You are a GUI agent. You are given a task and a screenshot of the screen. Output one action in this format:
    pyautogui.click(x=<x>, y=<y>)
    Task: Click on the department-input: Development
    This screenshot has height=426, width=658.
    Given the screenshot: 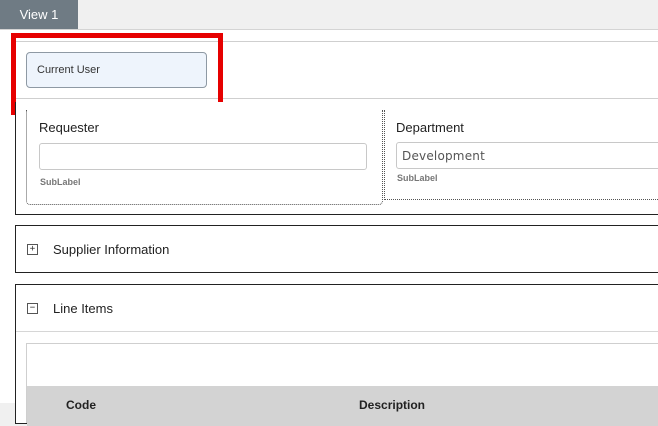 What is the action you would take?
    pyautogui.click(x=527, y=155)
    